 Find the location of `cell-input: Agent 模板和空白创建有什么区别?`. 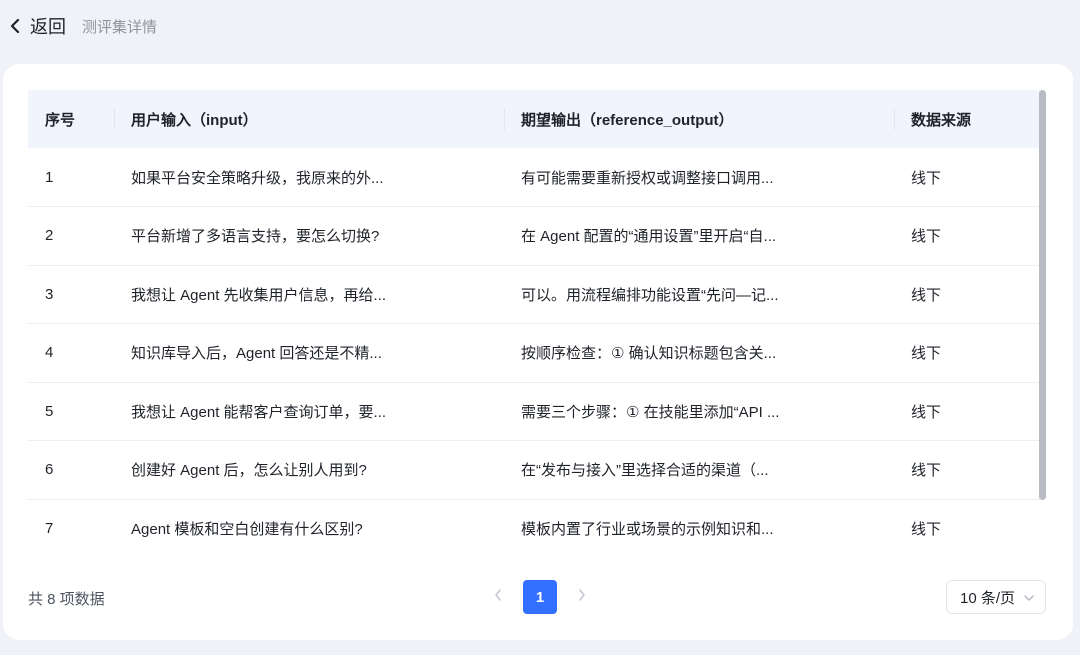

cell-input: Agent 模板和空白创建有什么区别? is located at coordinates (247, 529).